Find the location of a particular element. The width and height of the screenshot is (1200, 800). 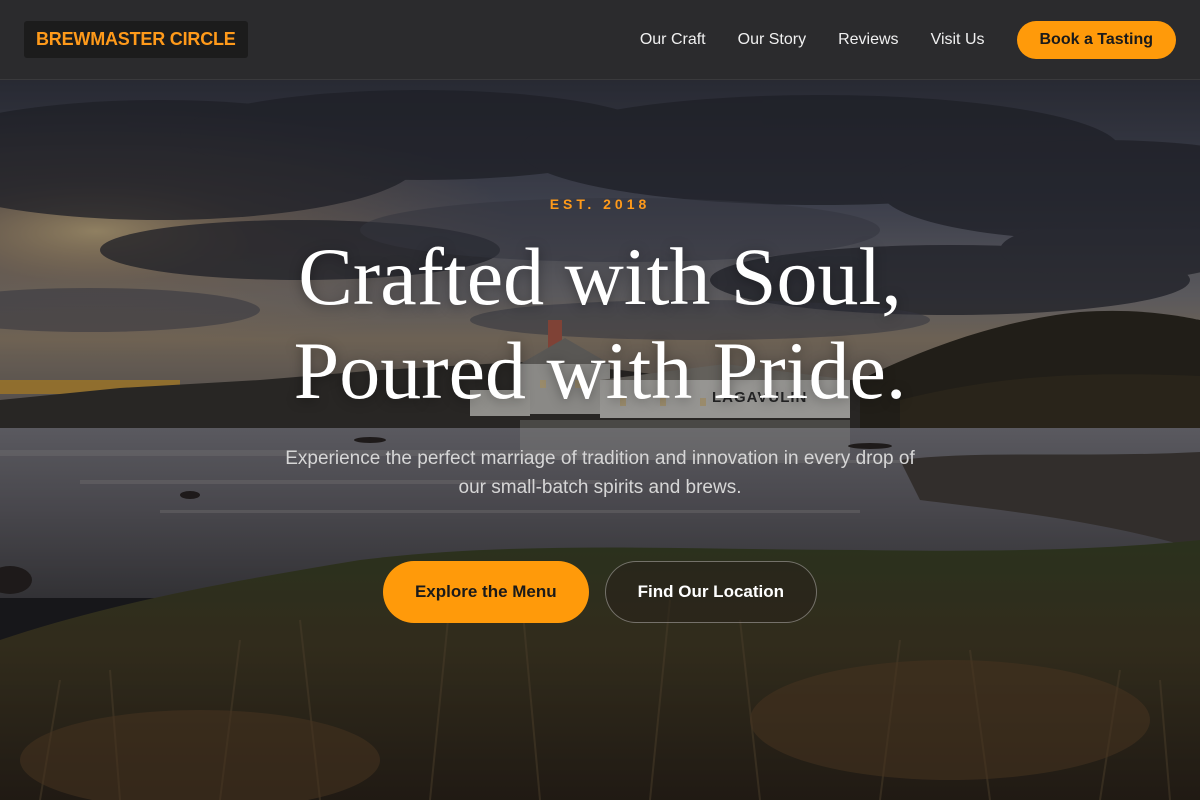

established-label: EST. 2018 is located at coordinates (600, 204).